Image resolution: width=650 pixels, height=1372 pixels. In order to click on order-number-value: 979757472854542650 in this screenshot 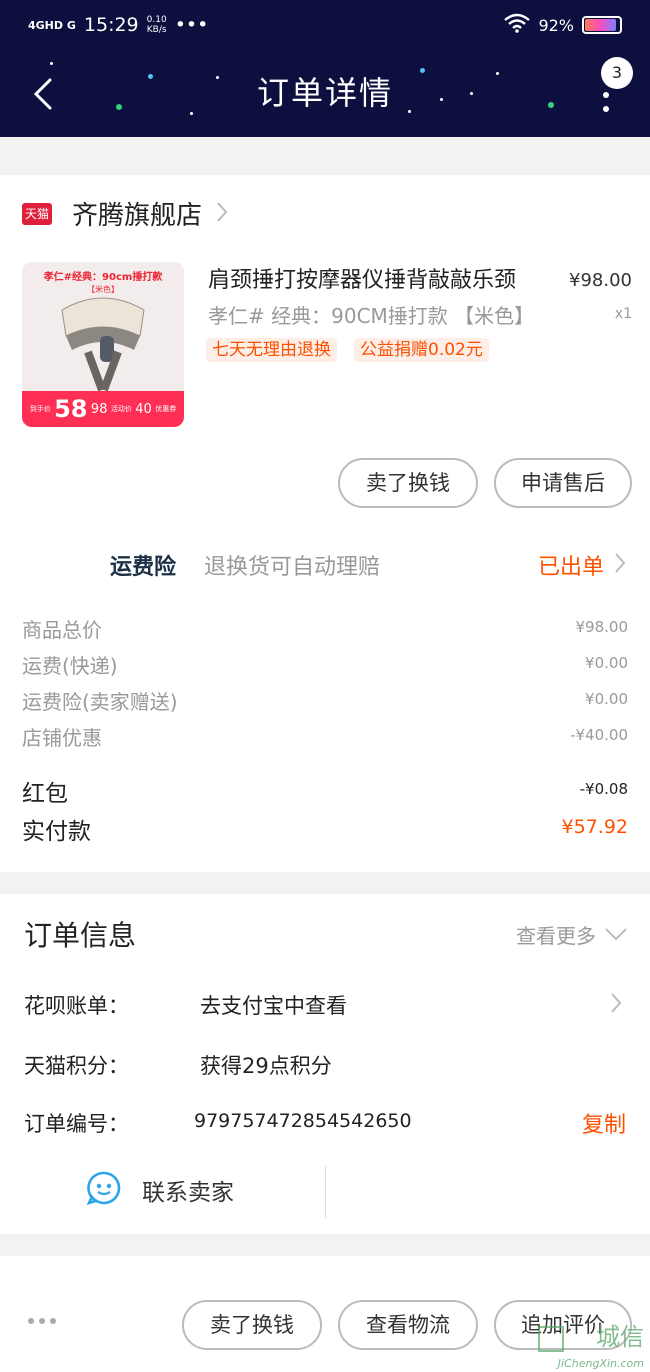, I will do `click(303, 1121)`.